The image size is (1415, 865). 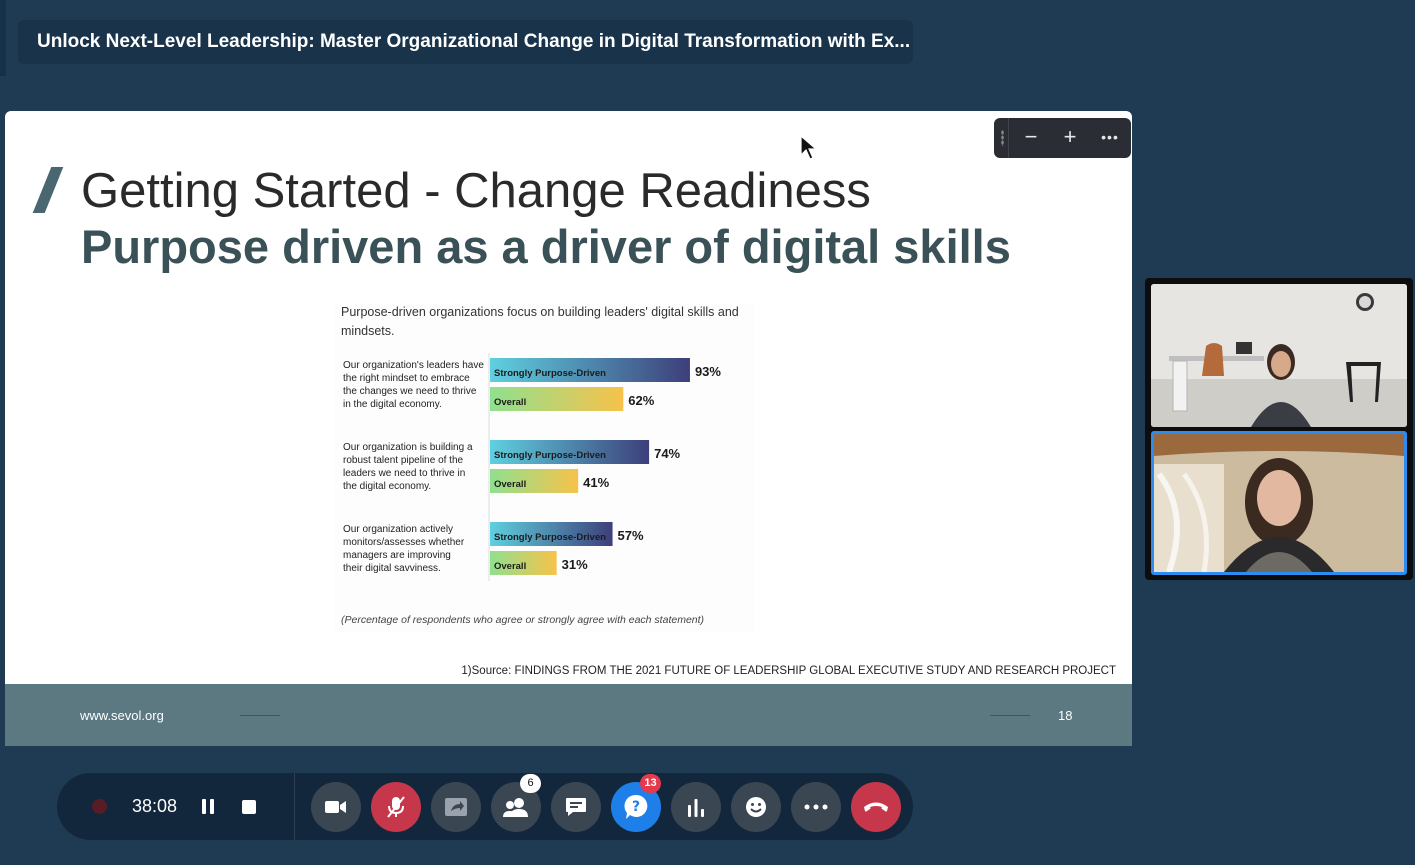 What do you see at coordinates (99, 806) in the screenshot?
I see `recording-indicator-icon` at bounding box center [99, 806].